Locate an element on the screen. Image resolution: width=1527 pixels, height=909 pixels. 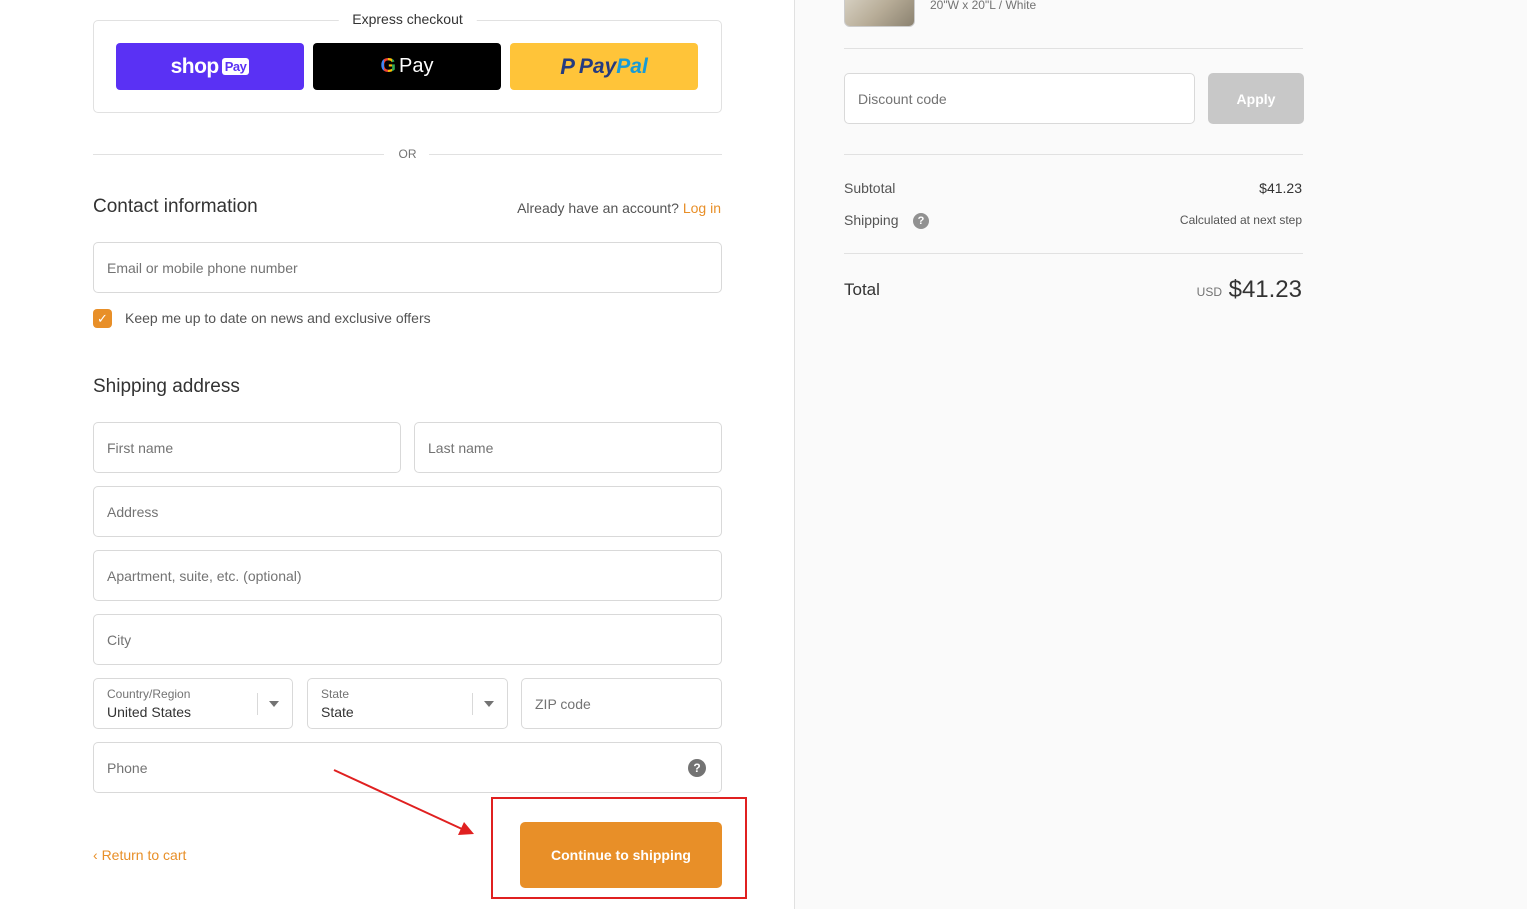
or-text: OR is located at coordinates (407, 154).